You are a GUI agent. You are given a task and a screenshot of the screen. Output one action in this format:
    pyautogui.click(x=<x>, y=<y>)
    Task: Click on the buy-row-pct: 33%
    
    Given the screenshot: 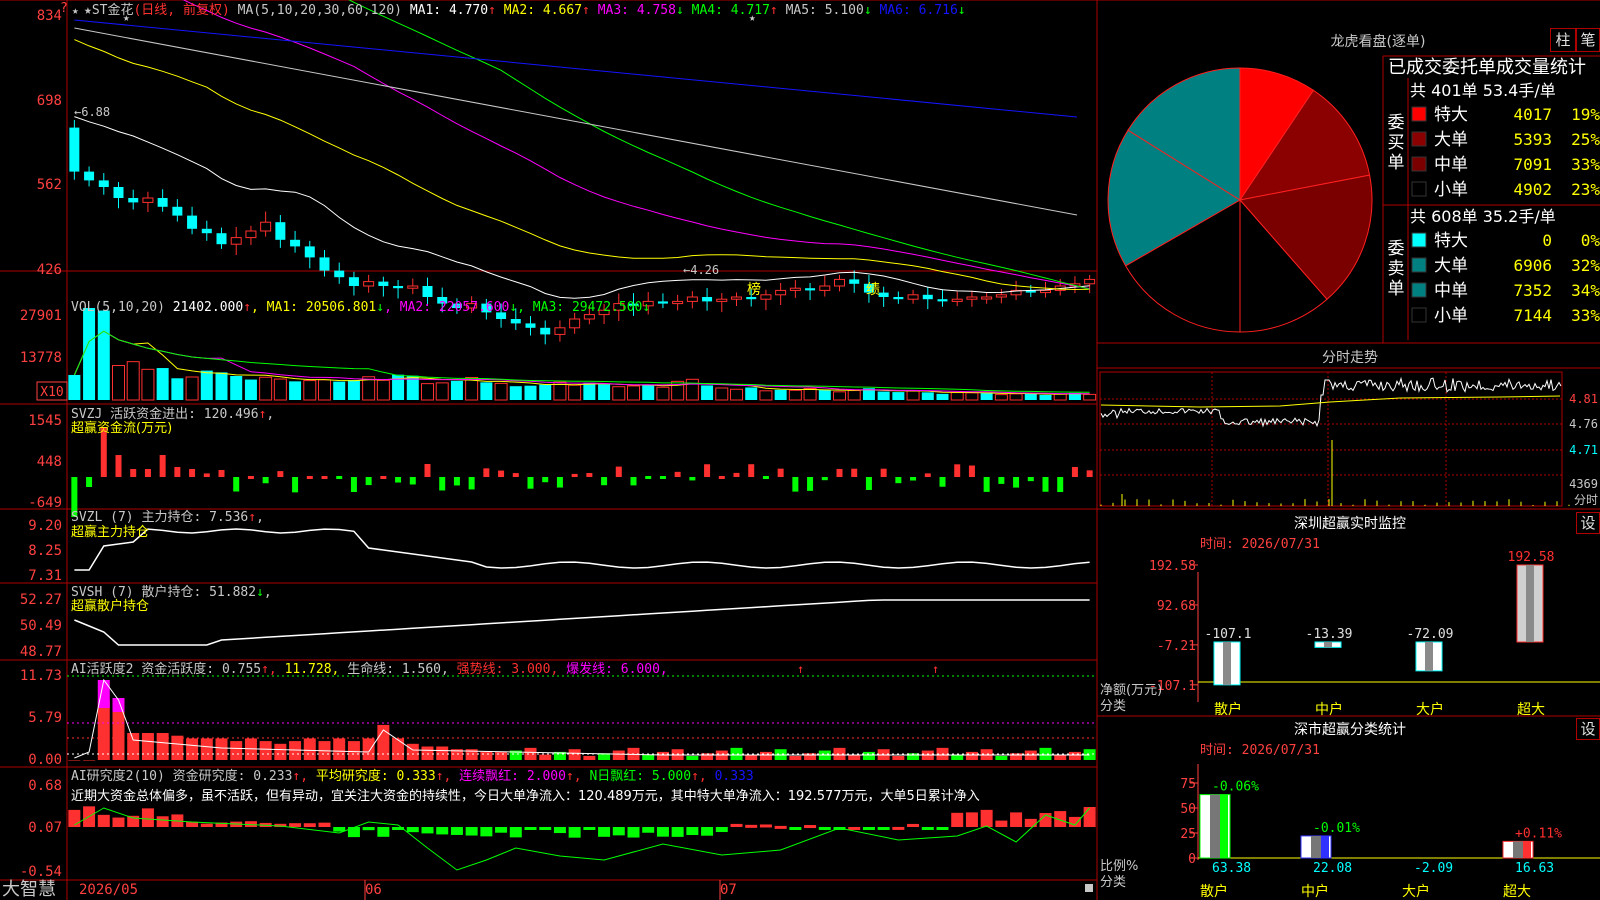 What is the action you would take?
    pyautogui.click(x=1585, y=164)
    